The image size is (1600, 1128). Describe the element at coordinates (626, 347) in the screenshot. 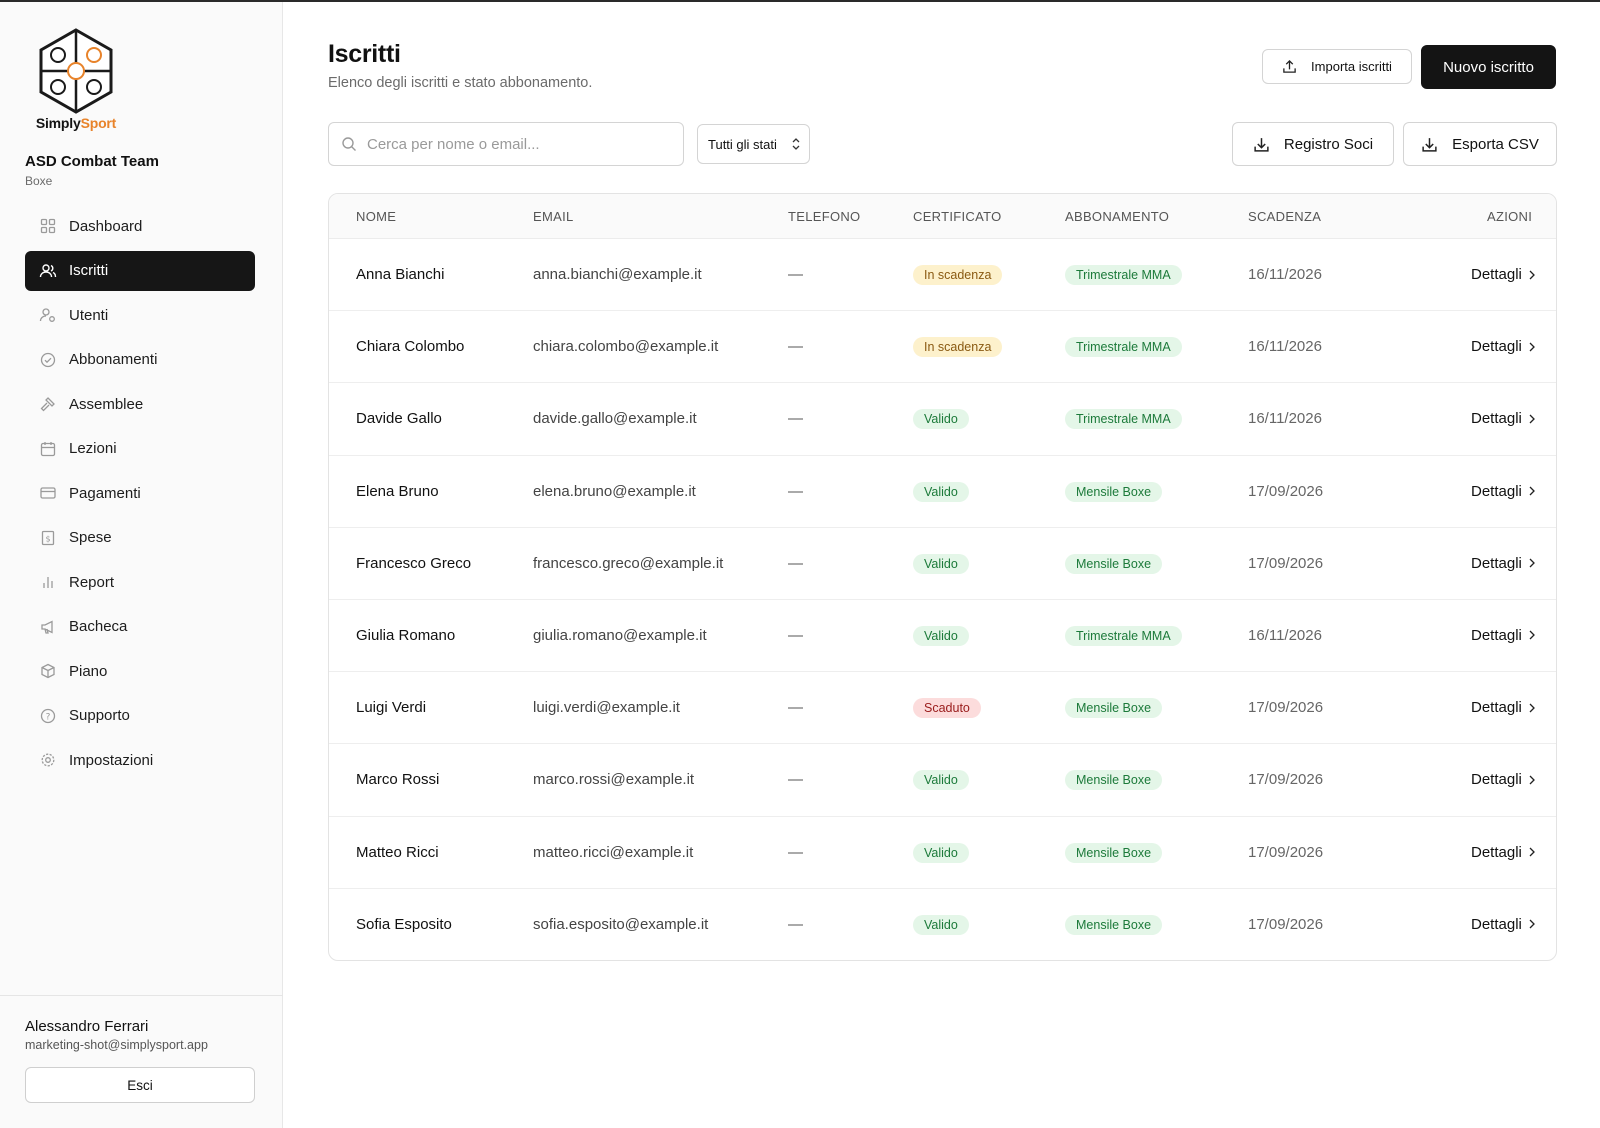

I see `member-email: chiara.colombo@example.it` at that location.